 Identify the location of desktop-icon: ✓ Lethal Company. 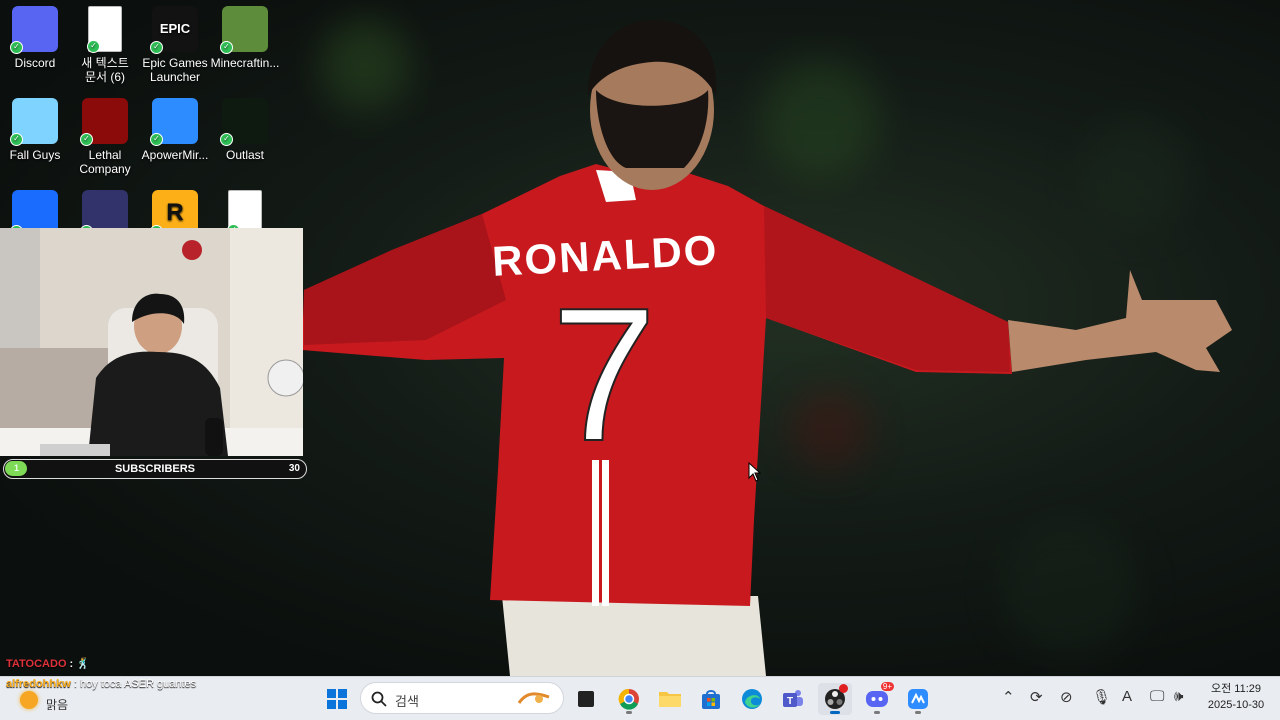
(105, 137).